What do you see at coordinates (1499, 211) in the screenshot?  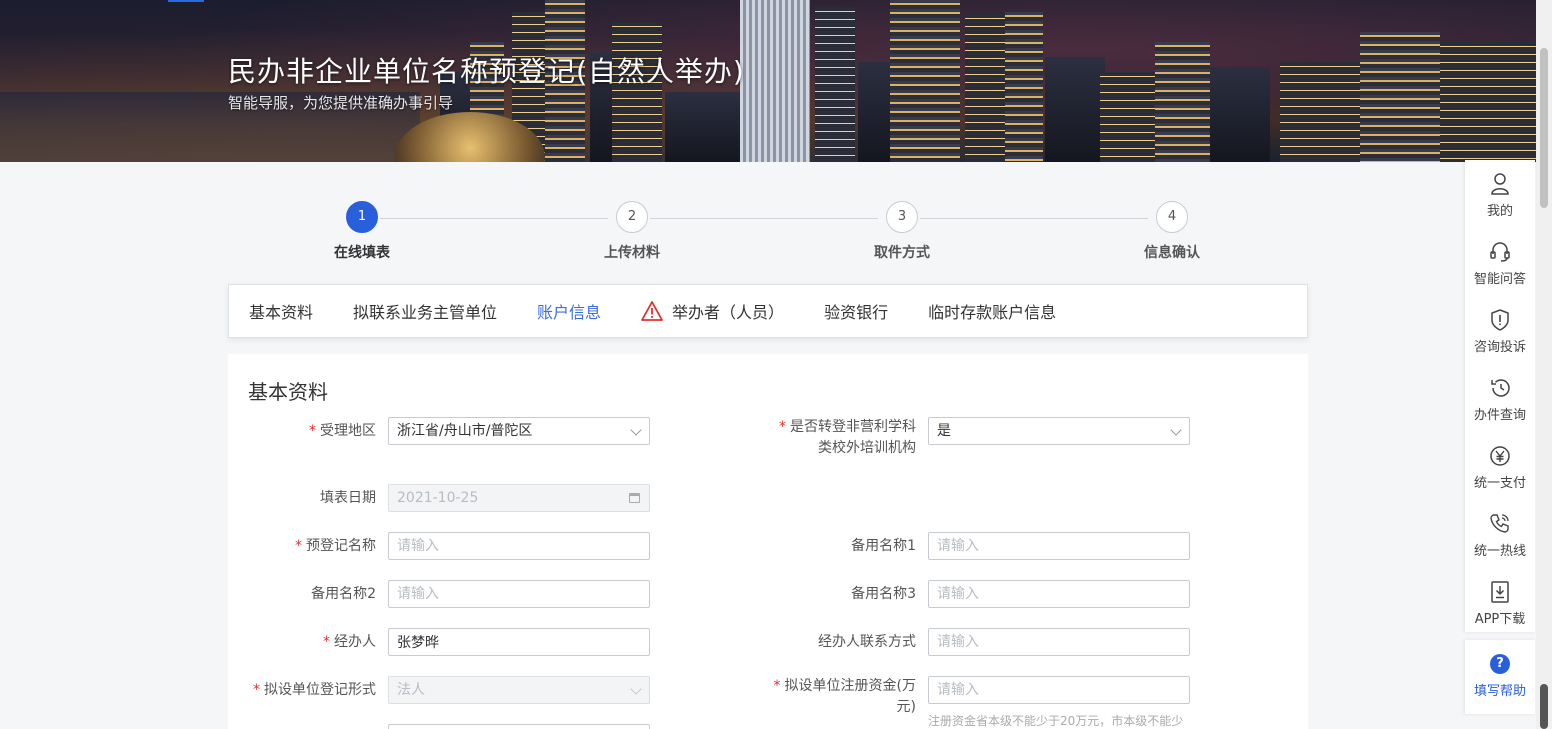 I see `toolbar-label: 我的` at bounding box center [1499, 211].